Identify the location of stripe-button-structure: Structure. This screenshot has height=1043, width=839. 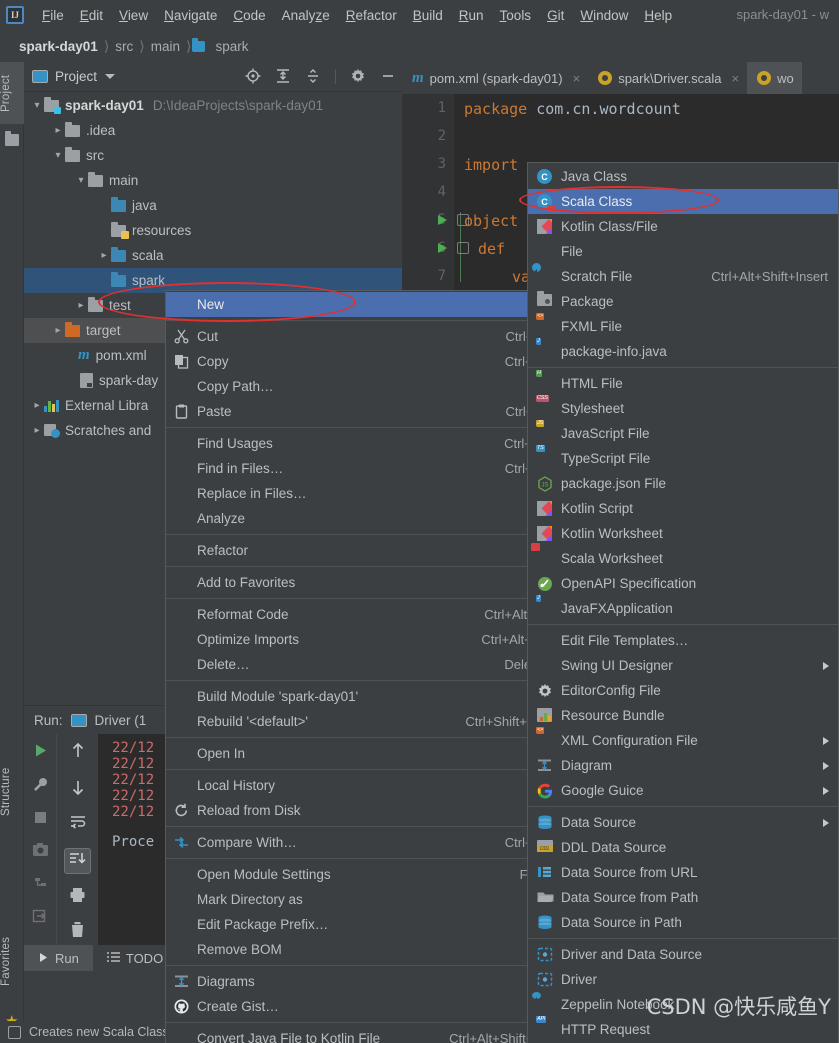
(12, 792).